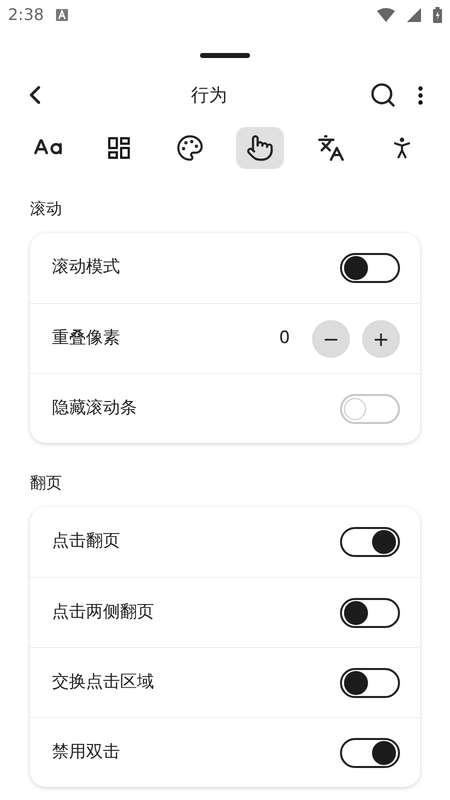 The image size is (450, 800). Describe the element at coordinates (119, 148) in the screenshot. I see `grid-icon` at that location.